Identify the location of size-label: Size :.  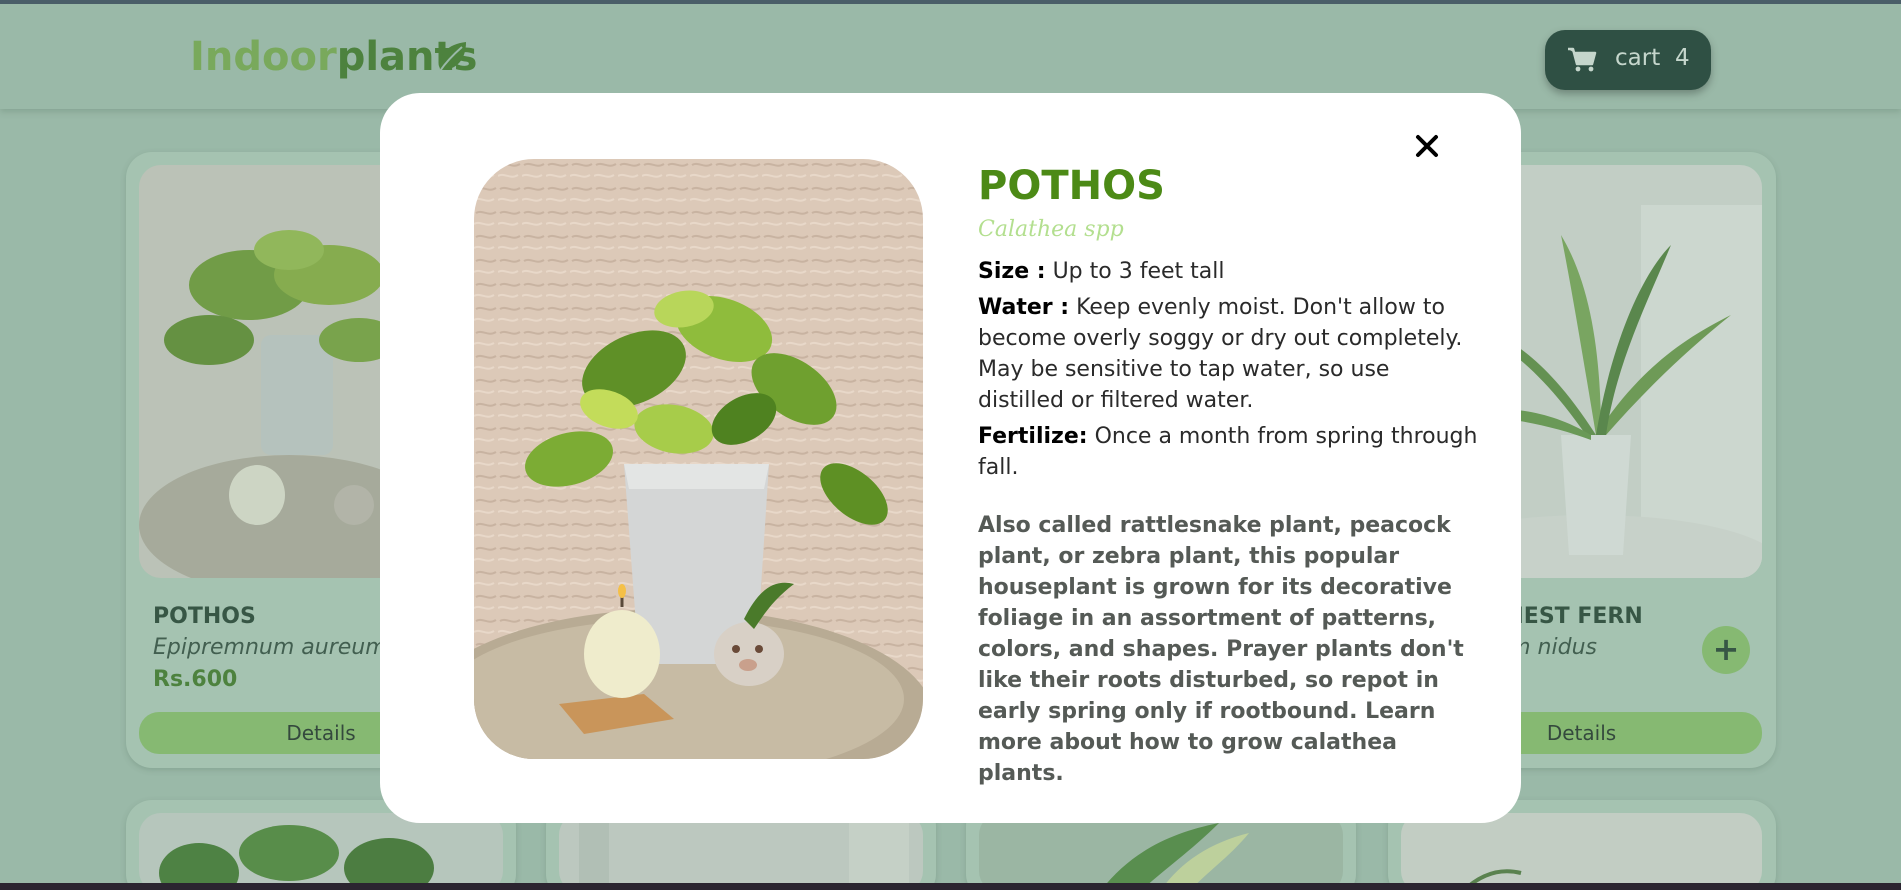
(1012, 271).